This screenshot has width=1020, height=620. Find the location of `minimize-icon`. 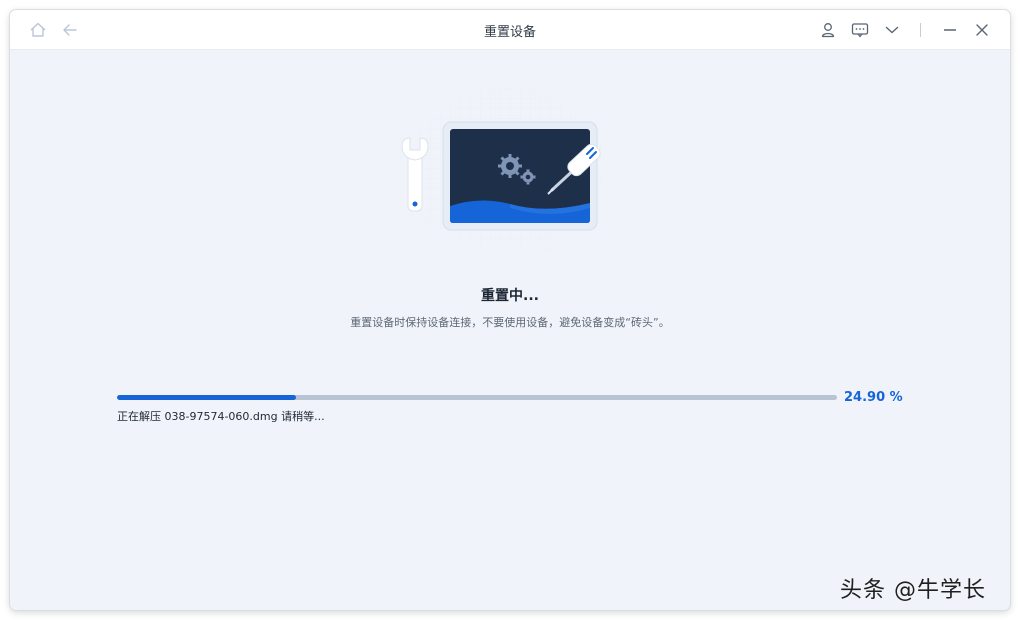

minimize-icon is located at coordinates (950, 30).